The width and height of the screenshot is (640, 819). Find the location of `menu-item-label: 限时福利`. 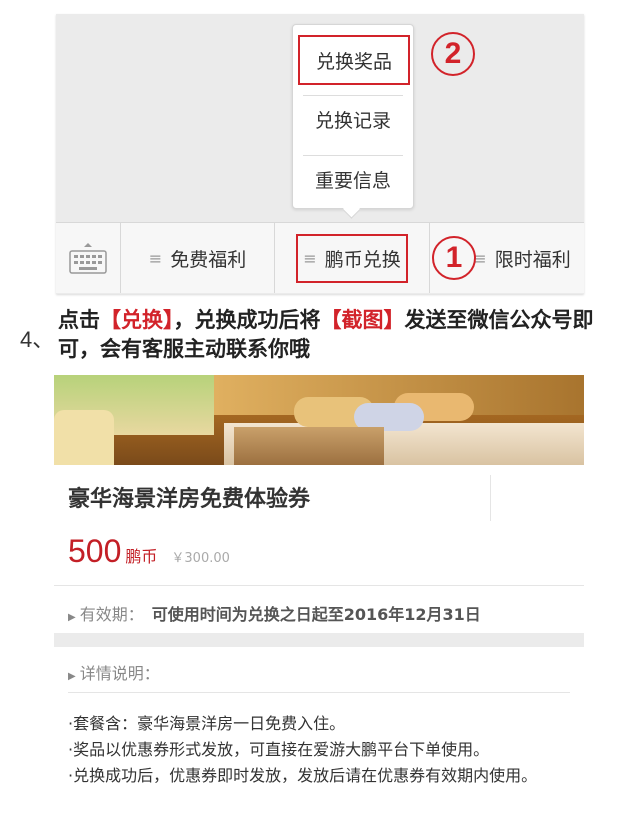

menu-item-label: 限时福利 is located at coordinates (532, 259).